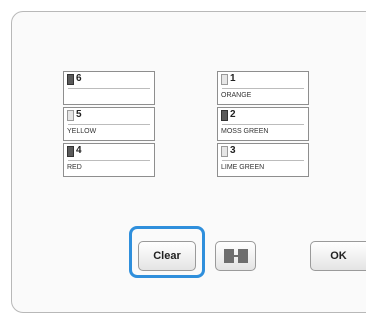 The image size is (366, 313). What do you see at coordinates (167, 256) in the screenshot?
I see `clear-button: Clear` at bounding box center [167, 256].